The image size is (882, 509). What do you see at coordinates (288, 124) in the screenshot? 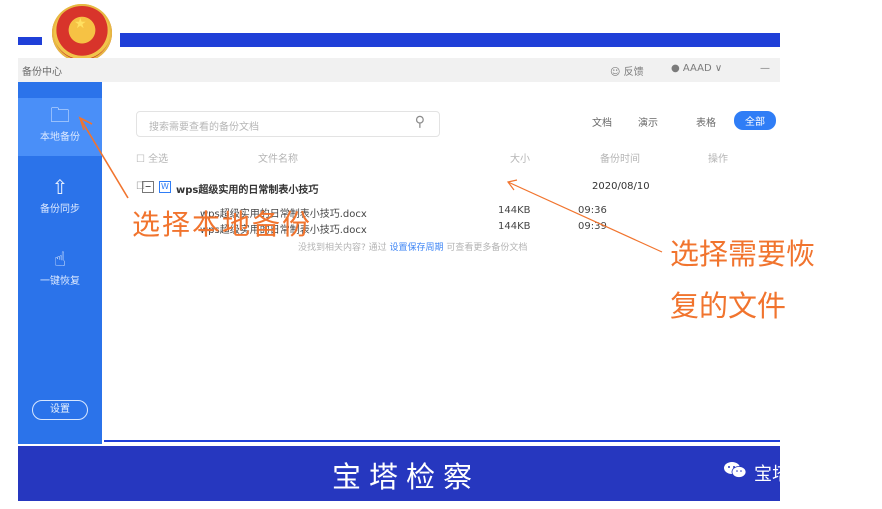
I see `search-box: 搜索需要查看的备份文档 ⚲` at bounding box center [288, 124].